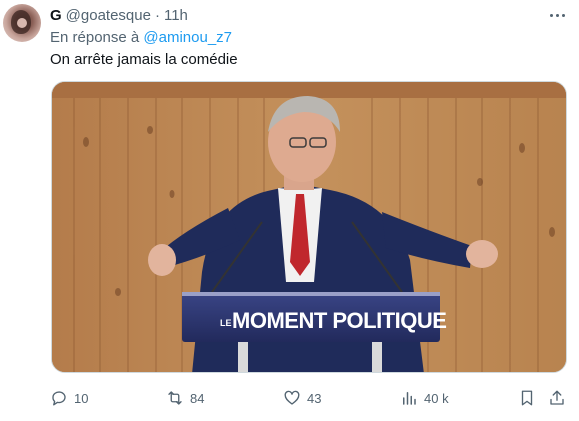 The image size is (579, 421). I want to click on reply-mention-link: @aminou_z7, so click(187, 37).